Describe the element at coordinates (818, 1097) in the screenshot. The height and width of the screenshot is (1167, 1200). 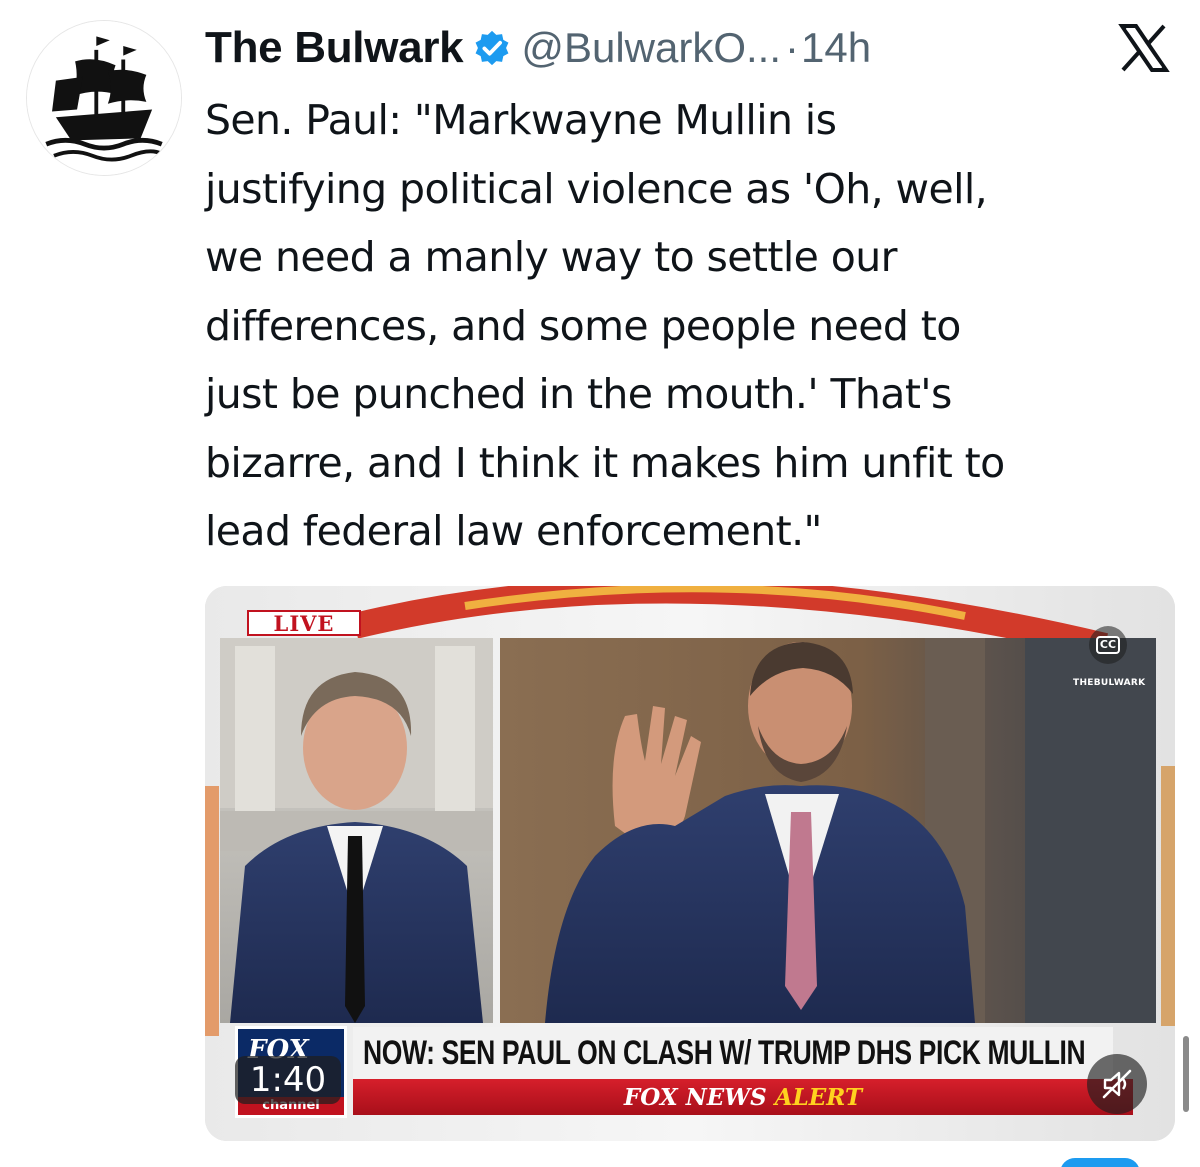
I see `alert-word: ALERT` at that location.